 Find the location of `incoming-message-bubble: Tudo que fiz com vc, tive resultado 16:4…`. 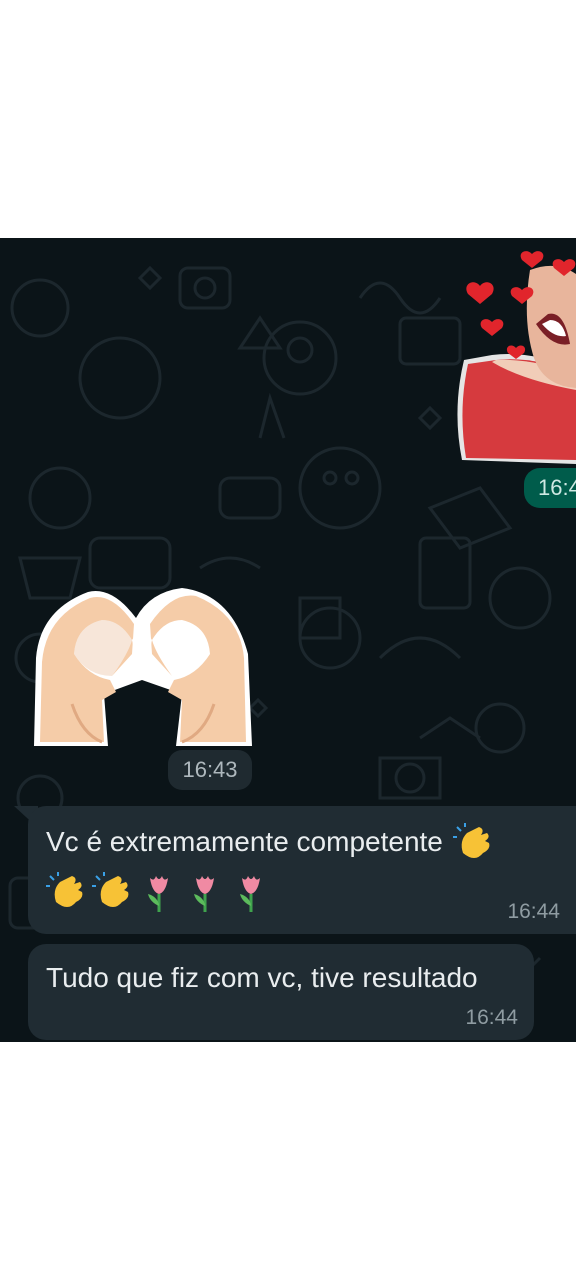

incoming-message-bubble: Tudo que fiz com vc, tive resultado 16:4… is located at coordinates (281, 992).